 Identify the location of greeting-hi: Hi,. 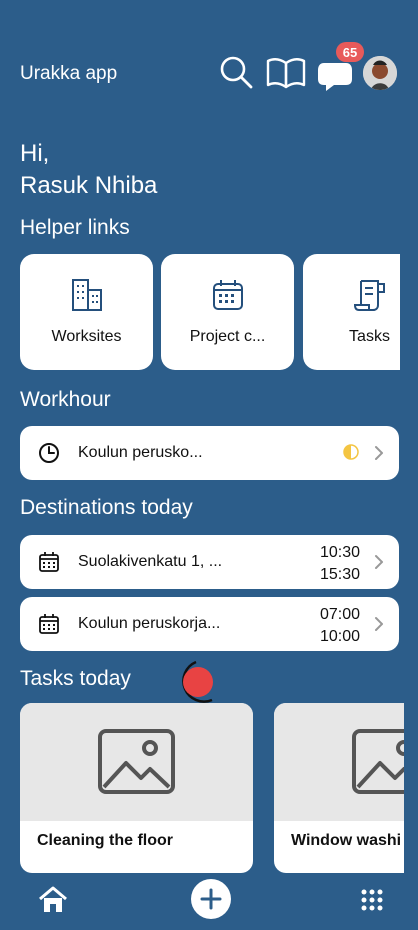
(35, 153).